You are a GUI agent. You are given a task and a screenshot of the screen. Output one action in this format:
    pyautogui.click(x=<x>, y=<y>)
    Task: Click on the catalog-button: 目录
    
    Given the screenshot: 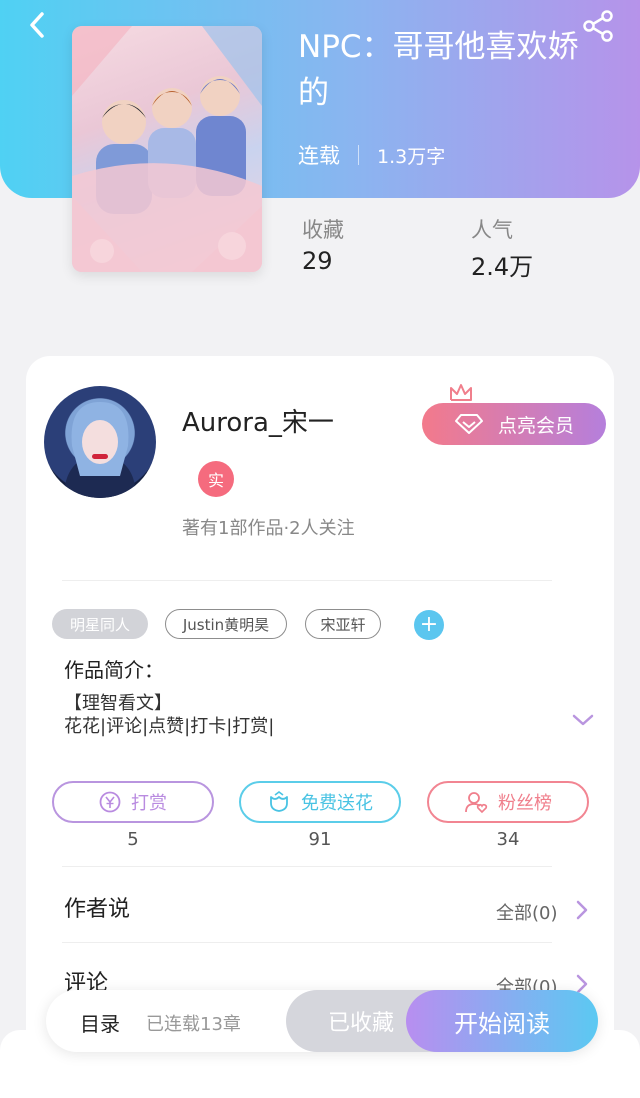 What is the action you would take?
    pyautogui.click(x=100, y=1022)
    